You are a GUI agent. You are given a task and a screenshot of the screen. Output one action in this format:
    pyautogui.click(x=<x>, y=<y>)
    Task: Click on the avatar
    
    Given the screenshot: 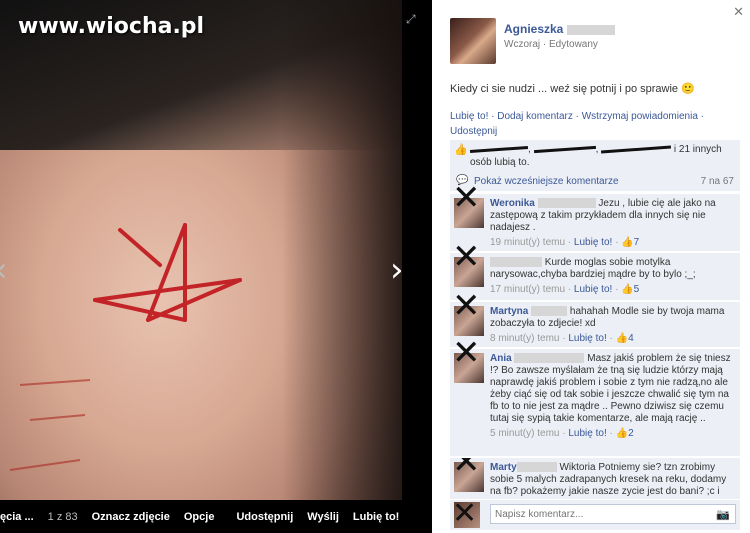 What is the action you would take?
    pyautogui.click(x=473, y=41)
    